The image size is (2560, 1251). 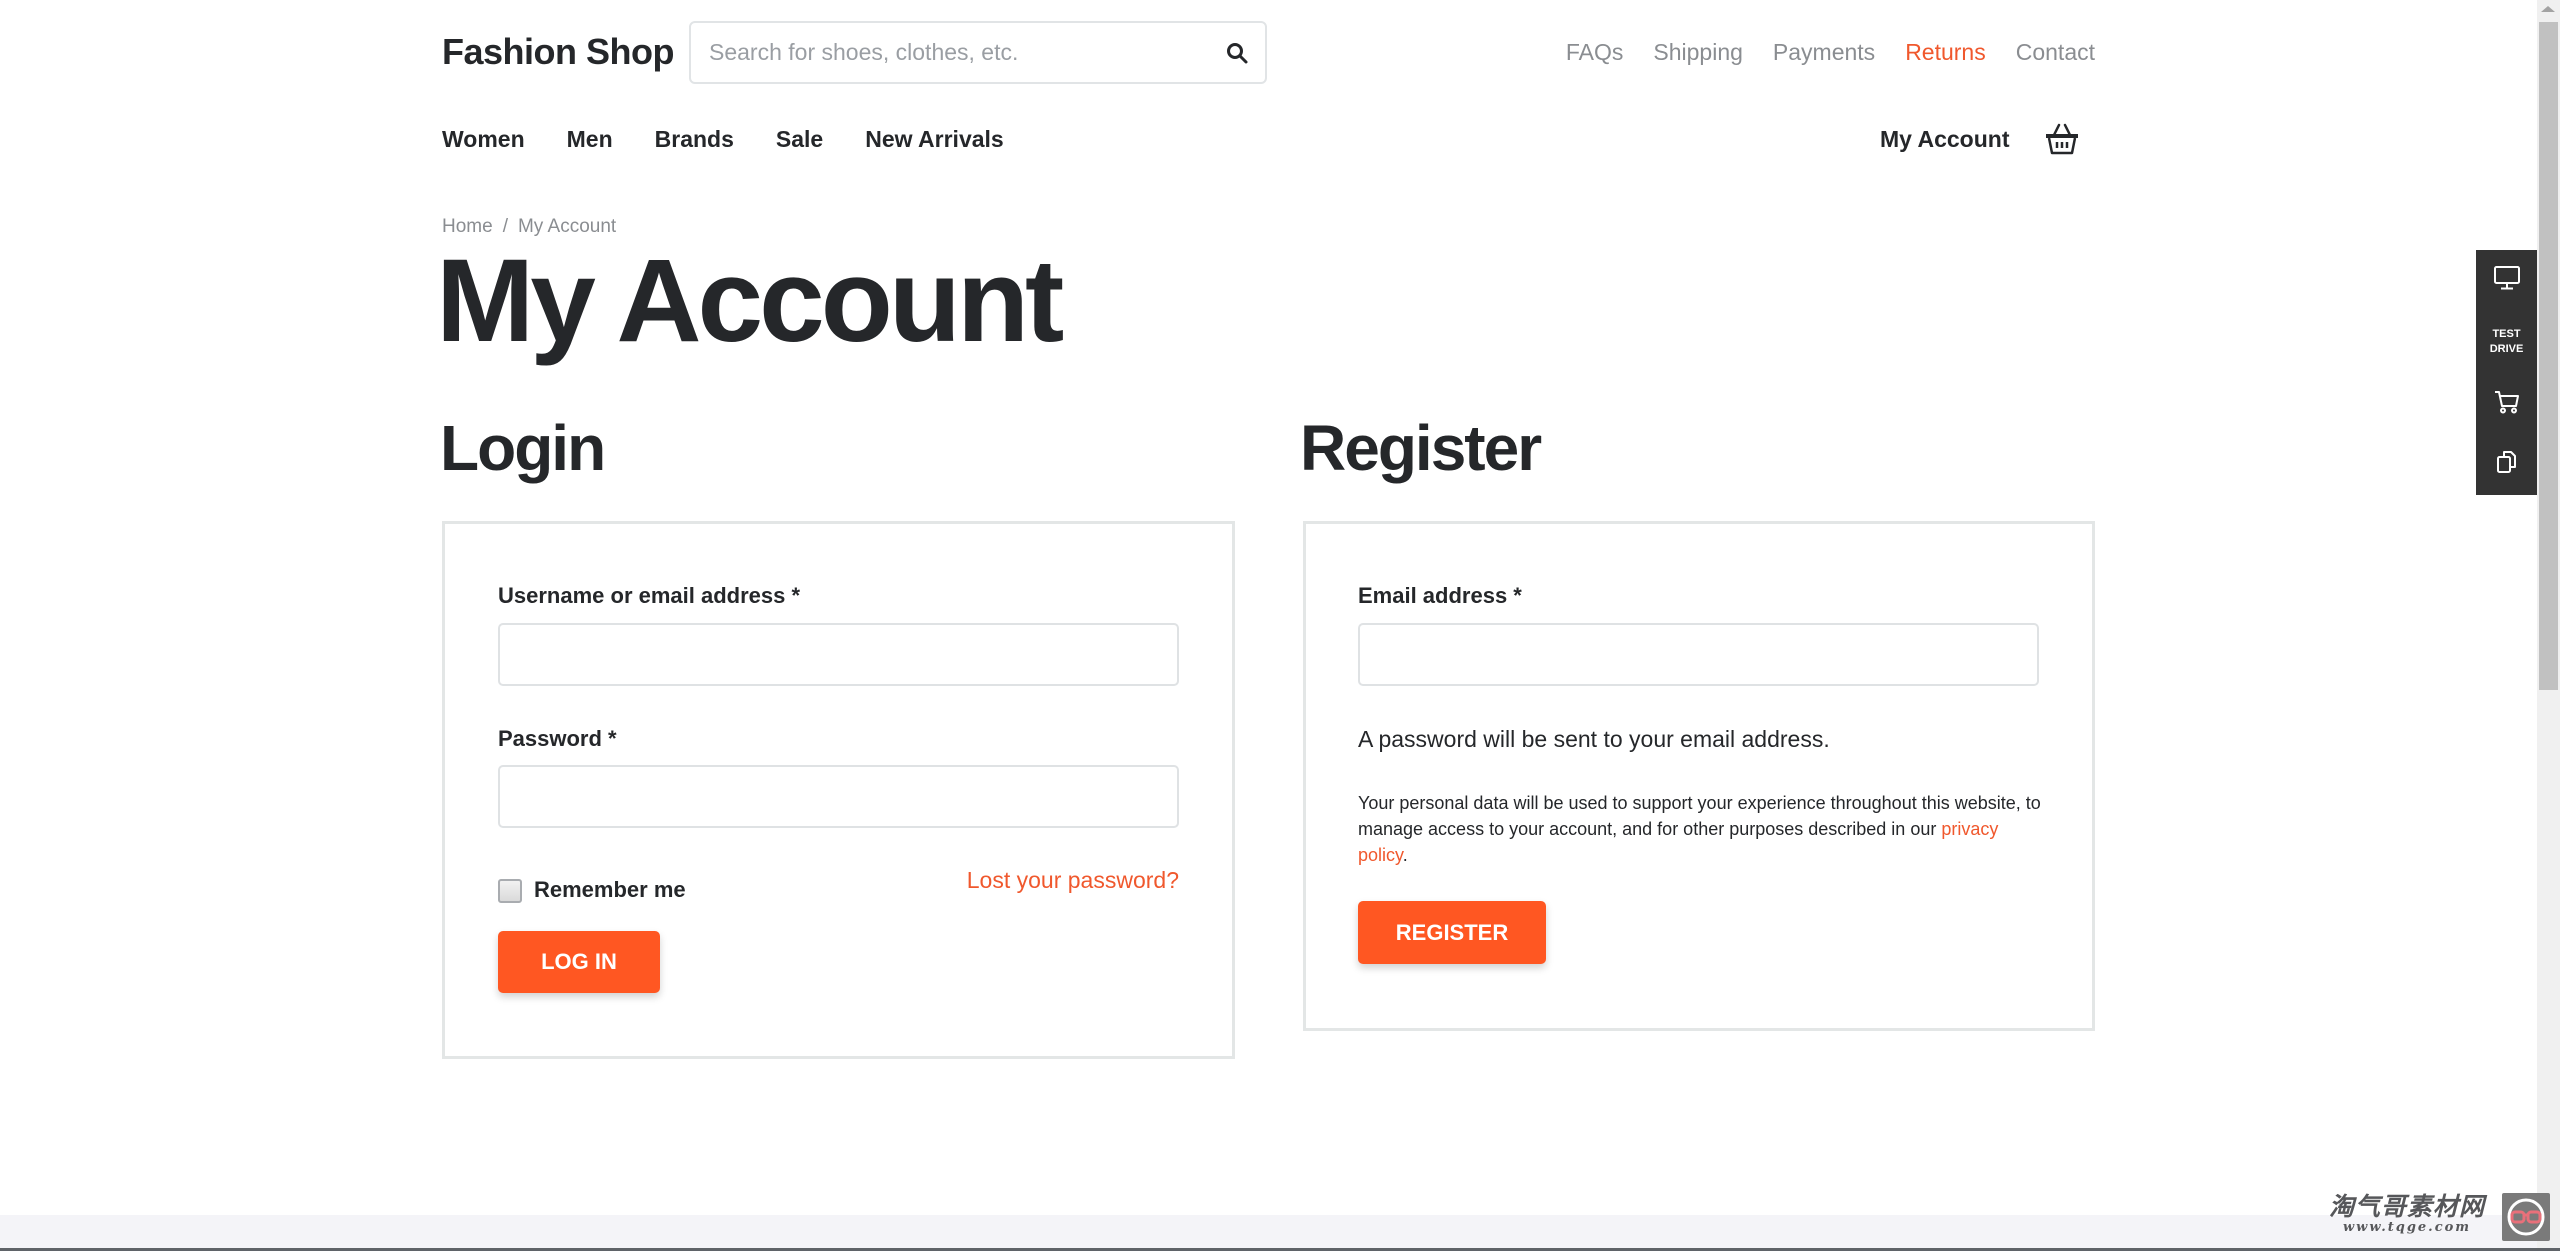 I want to click on copy-icon, so click(x=2507, y=464).